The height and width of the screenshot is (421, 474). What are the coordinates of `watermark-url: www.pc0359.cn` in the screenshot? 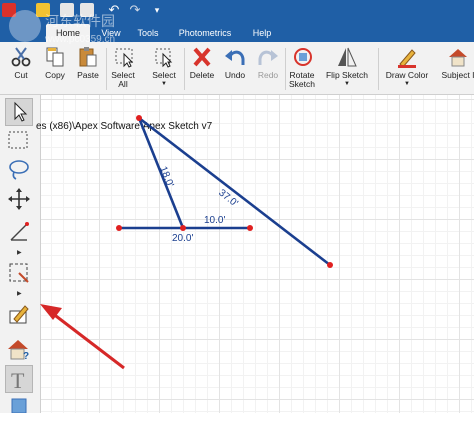 It's located at (79, 39).